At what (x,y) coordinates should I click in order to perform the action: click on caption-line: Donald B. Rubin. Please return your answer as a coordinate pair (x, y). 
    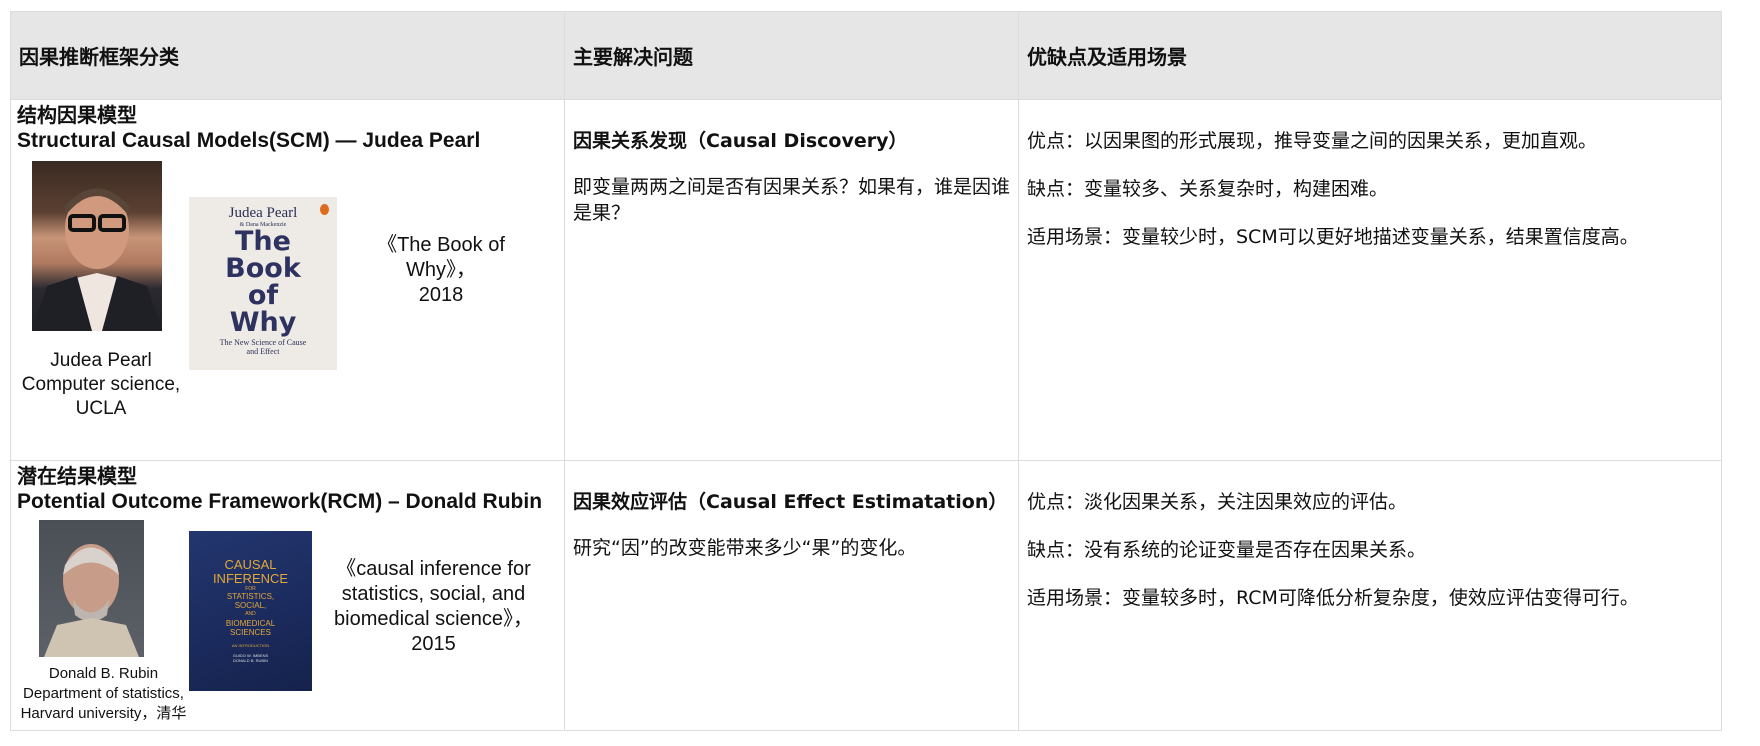
    Looking at the image, I should click on (103, 673).